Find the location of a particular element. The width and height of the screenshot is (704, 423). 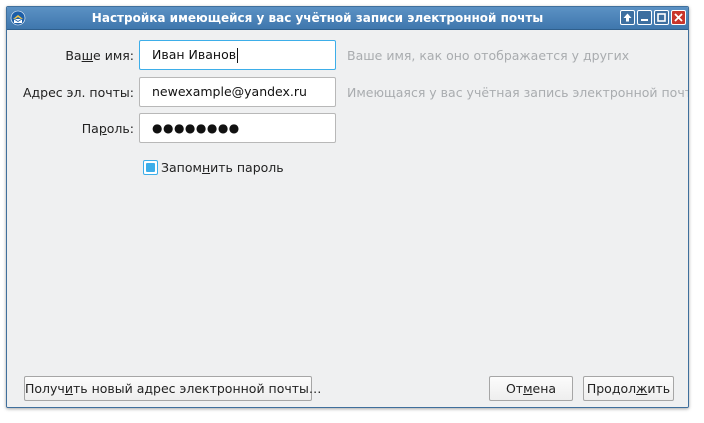

close-button is located at coordinates (678, 17).